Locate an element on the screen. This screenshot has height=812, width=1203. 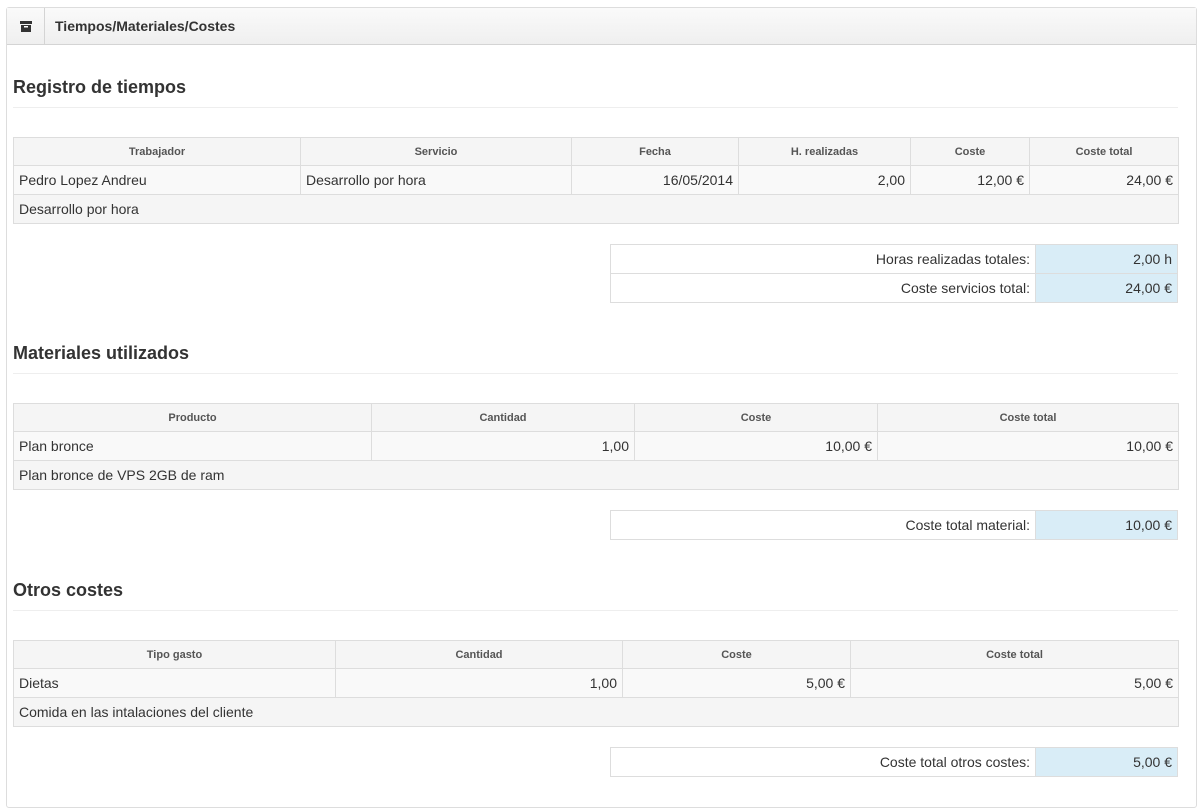
total-cost-cell: 24,00 € is located at coordinates (1104, 180).